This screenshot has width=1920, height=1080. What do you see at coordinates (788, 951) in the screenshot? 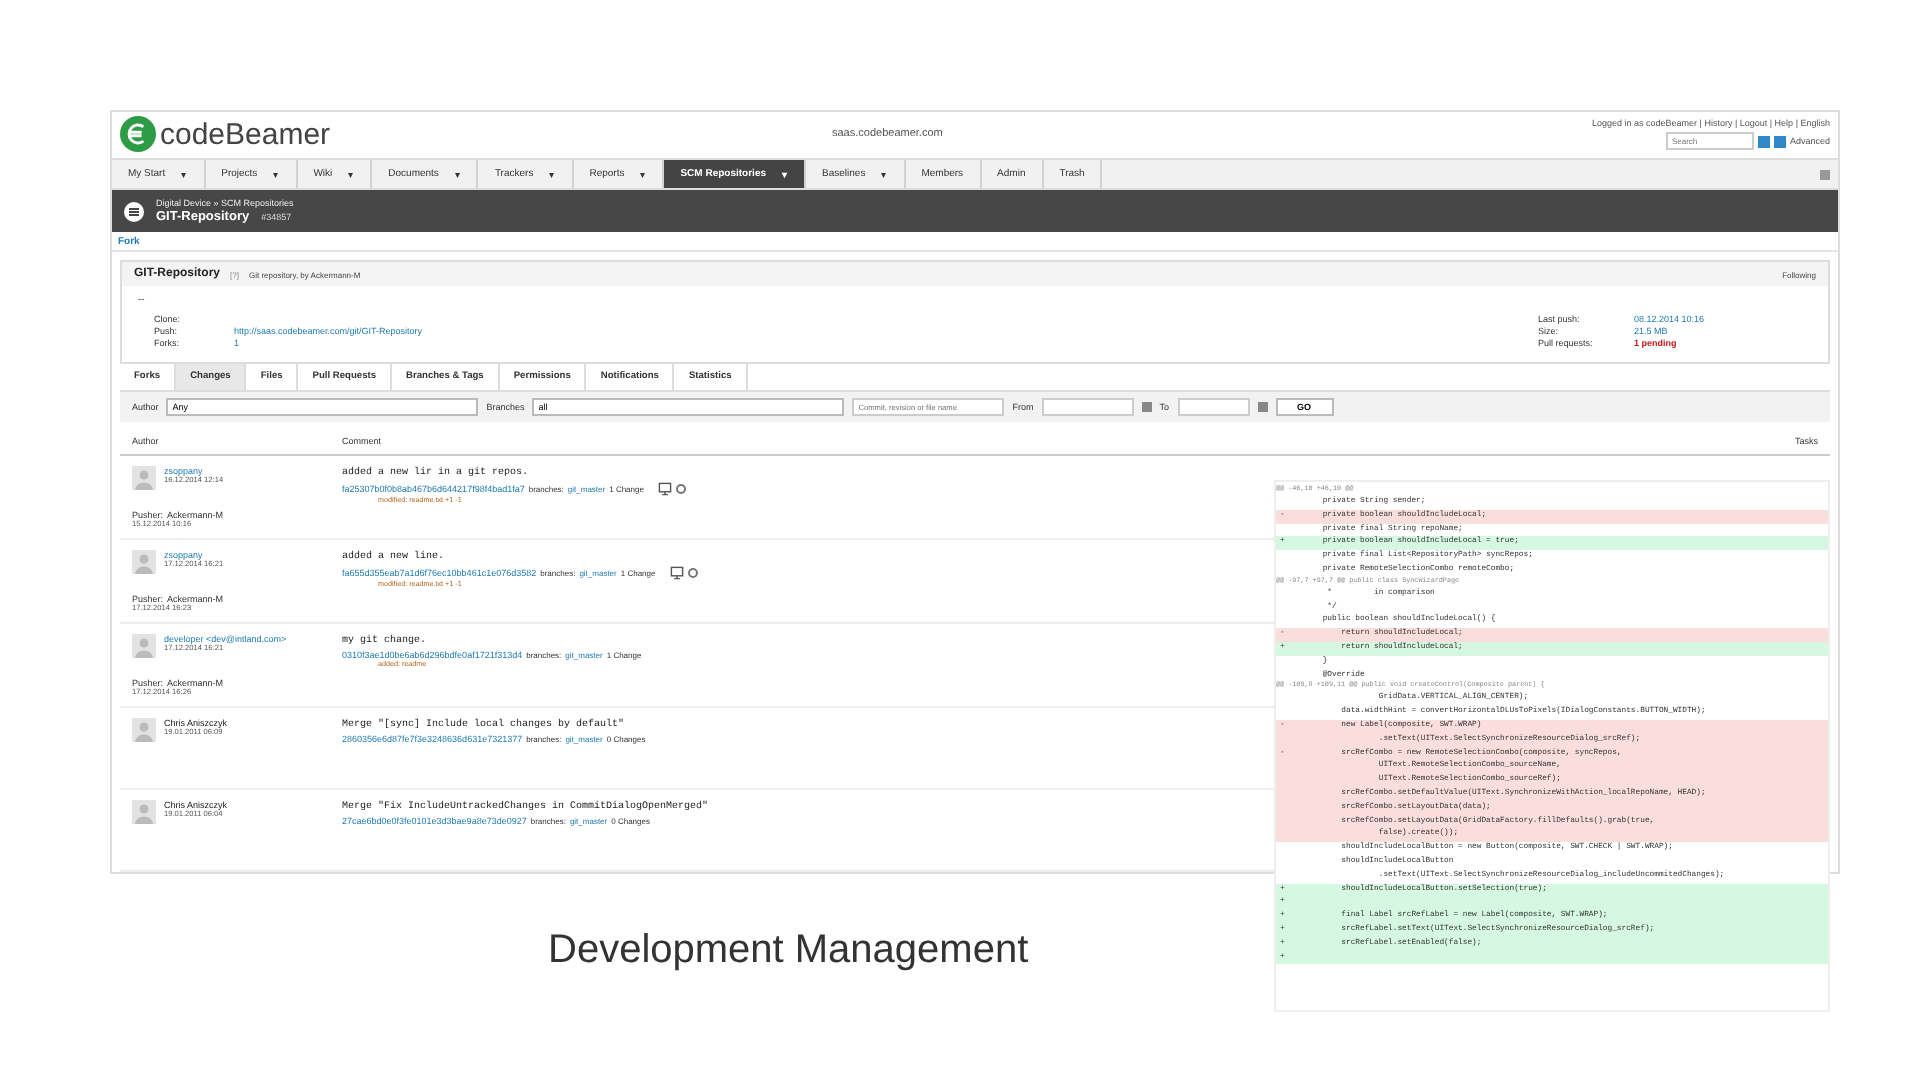
I see `slide-caption: Development Management` at bounding box center [788, 951].